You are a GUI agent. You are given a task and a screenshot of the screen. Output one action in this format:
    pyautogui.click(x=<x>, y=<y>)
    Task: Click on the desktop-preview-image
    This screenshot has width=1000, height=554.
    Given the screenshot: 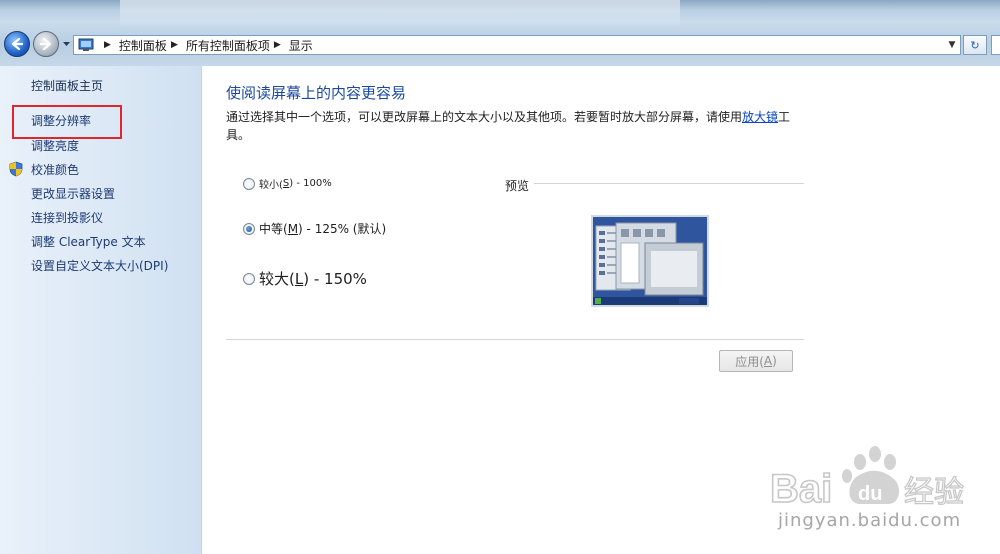 What is the action you would take?
    pyautogui.click(x=650, y=261)
    